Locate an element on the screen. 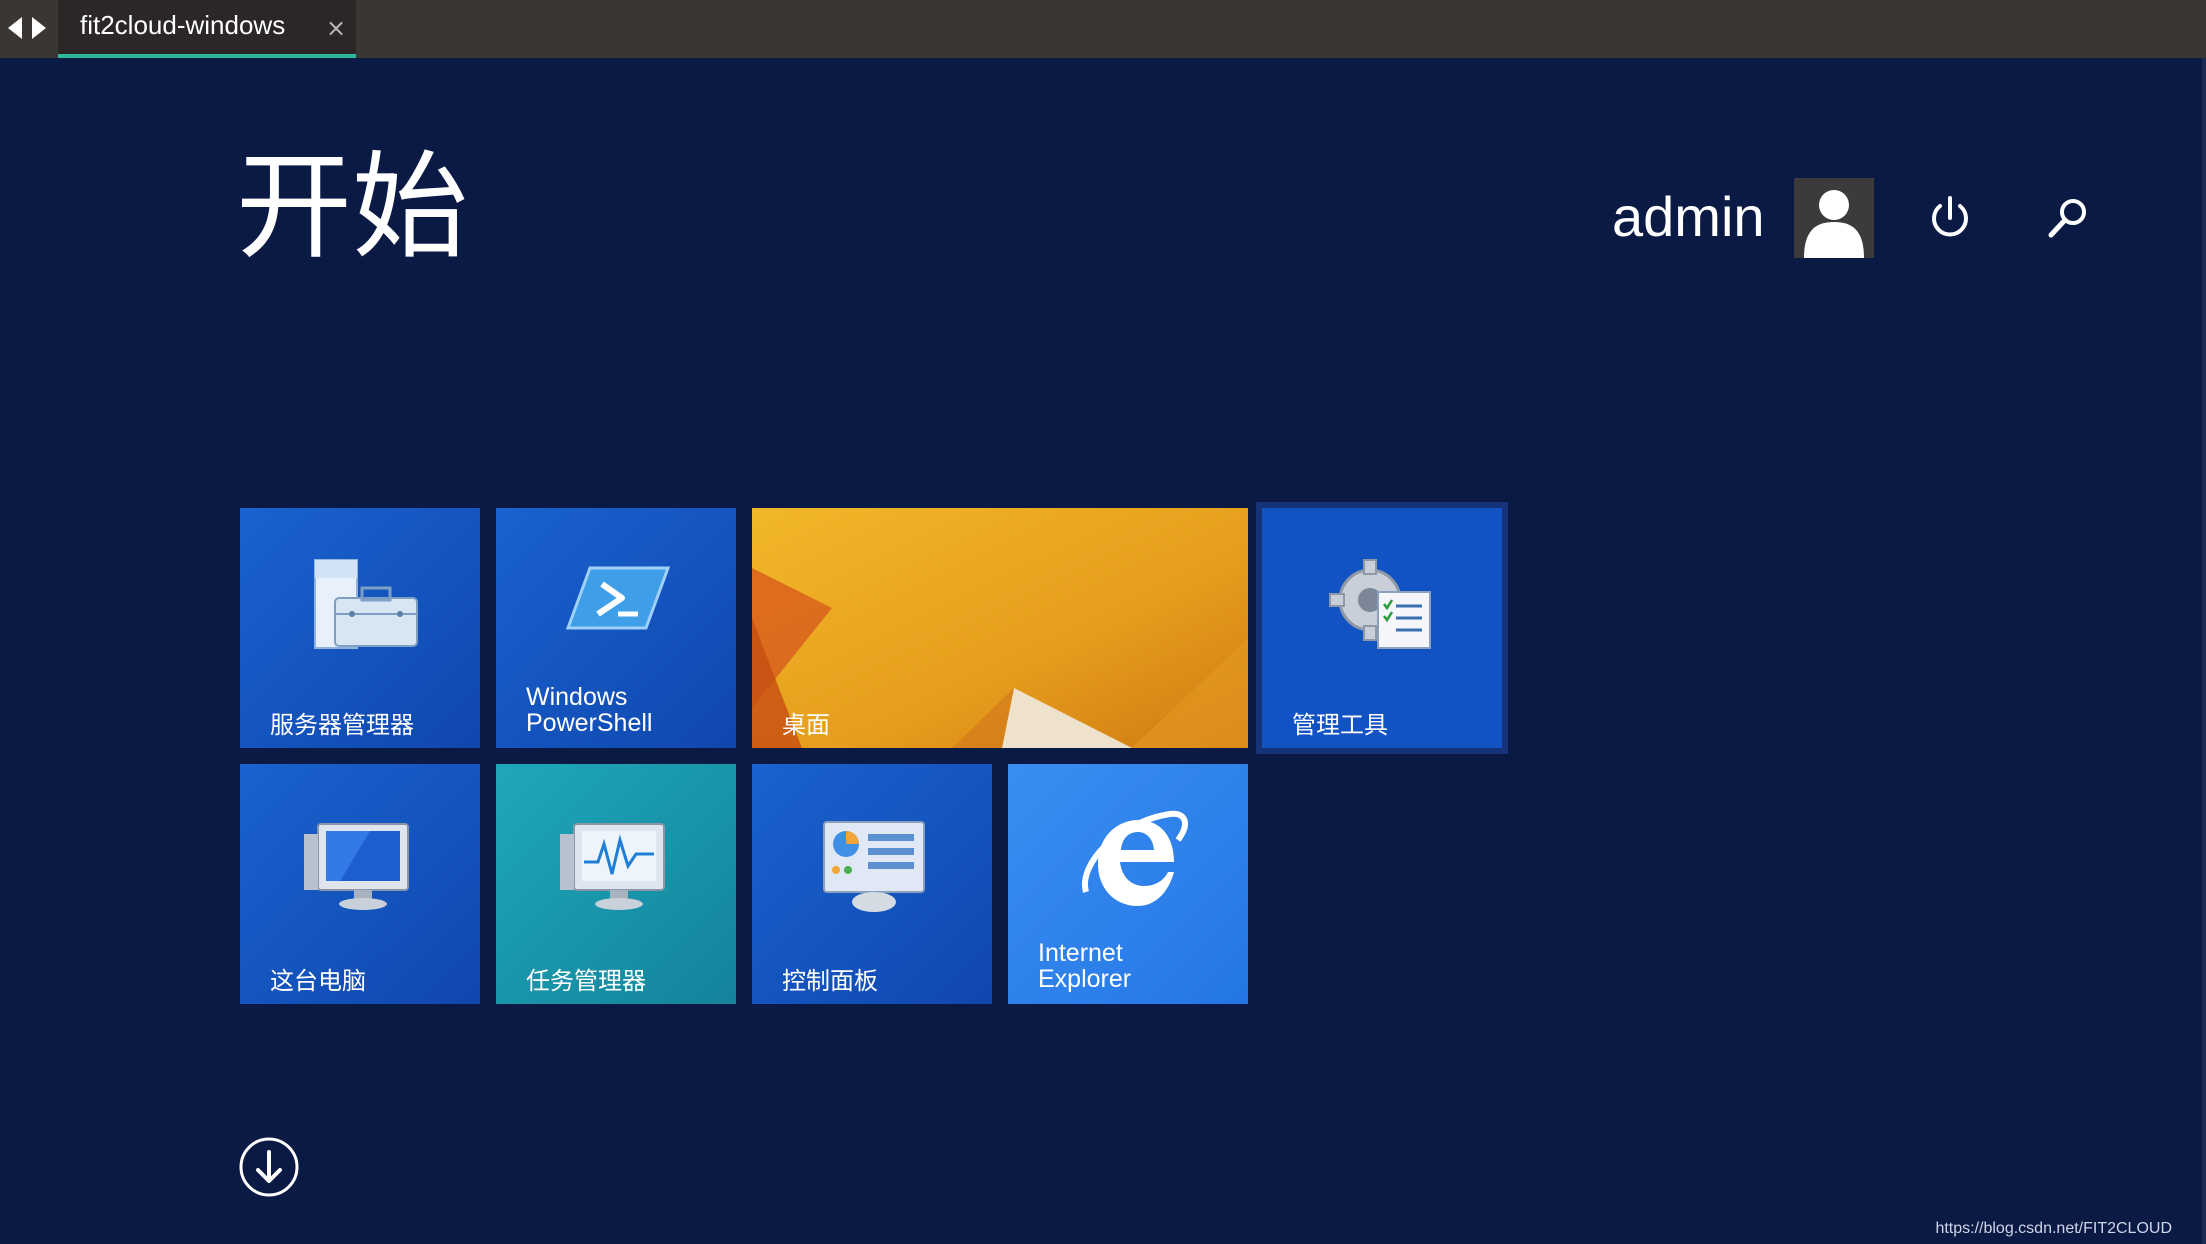 The width and height of the screenshot is (2206, 1244). tile-label: 服务器管理器 is located at coordinates (342, 725).